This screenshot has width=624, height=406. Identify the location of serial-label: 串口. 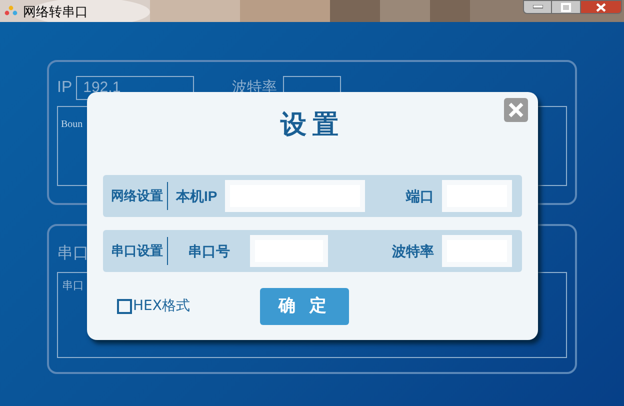
(73, 253).